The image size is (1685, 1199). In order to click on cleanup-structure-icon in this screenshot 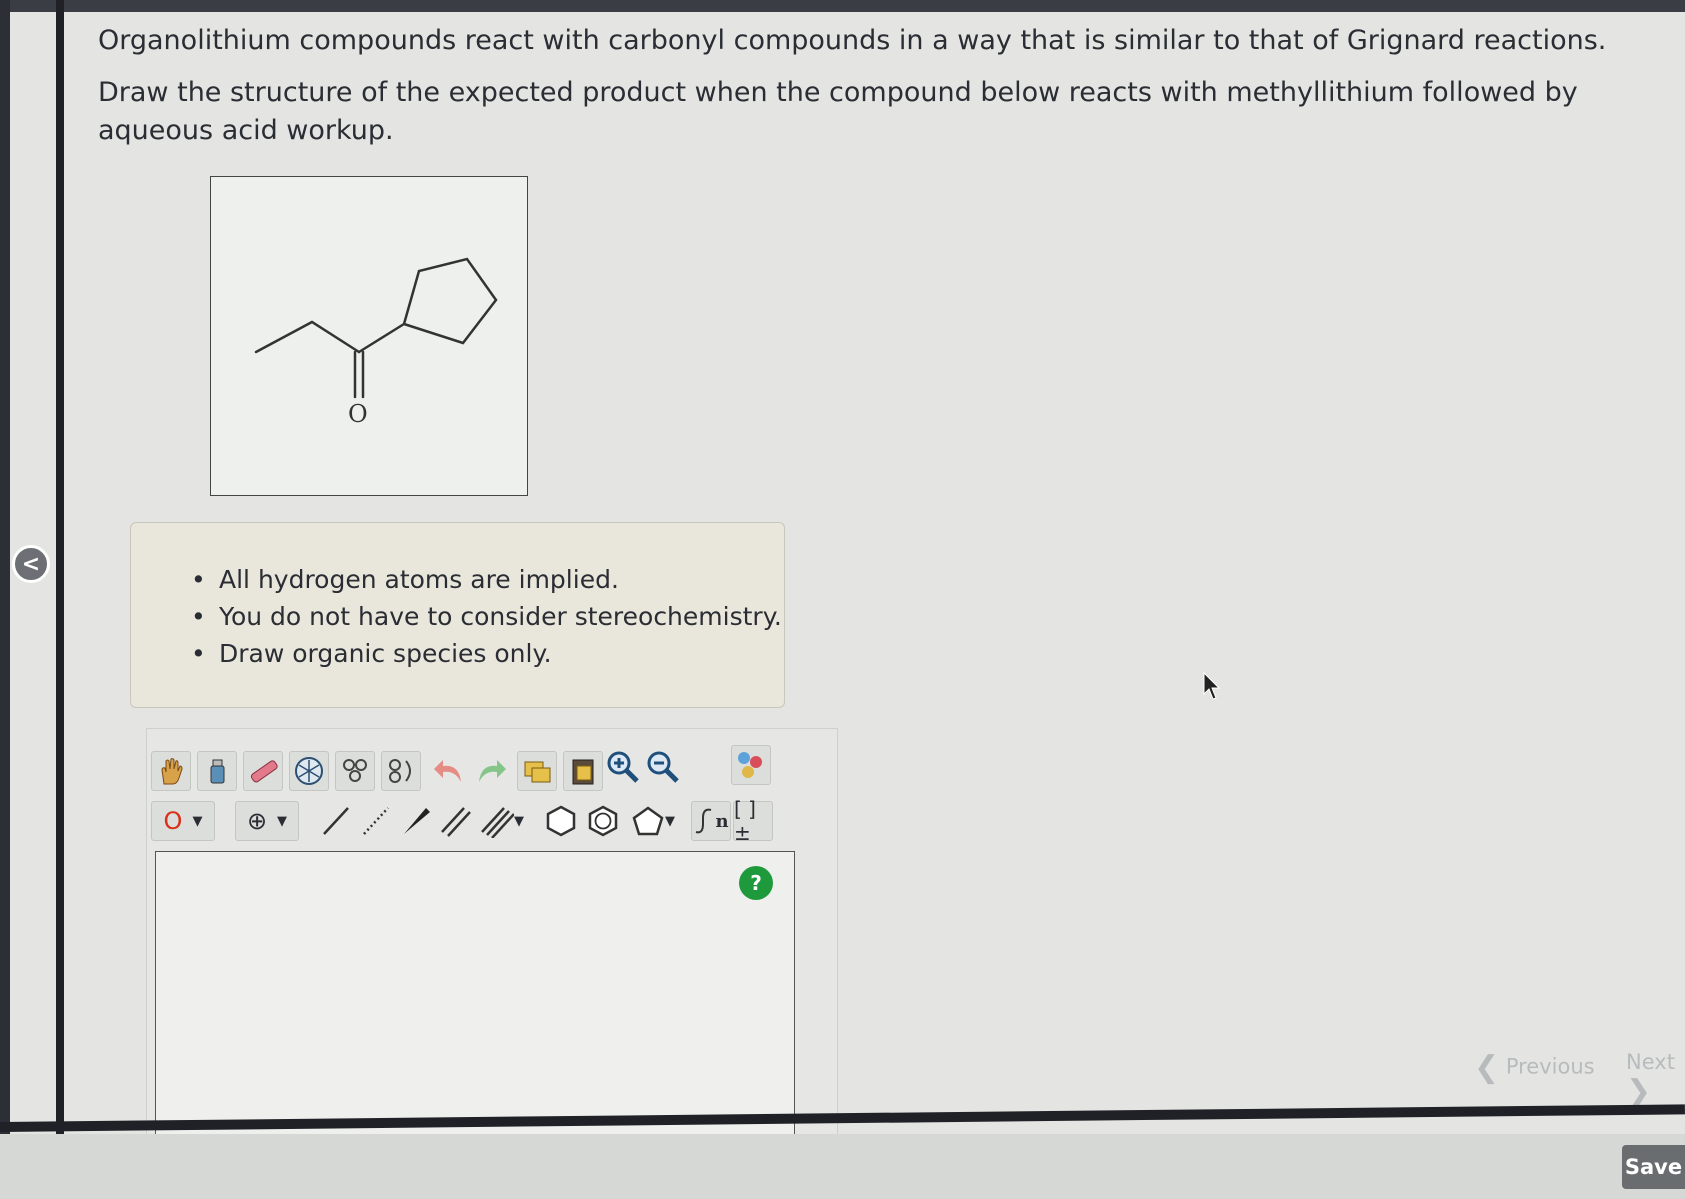, I will do `click(355, 771)`.